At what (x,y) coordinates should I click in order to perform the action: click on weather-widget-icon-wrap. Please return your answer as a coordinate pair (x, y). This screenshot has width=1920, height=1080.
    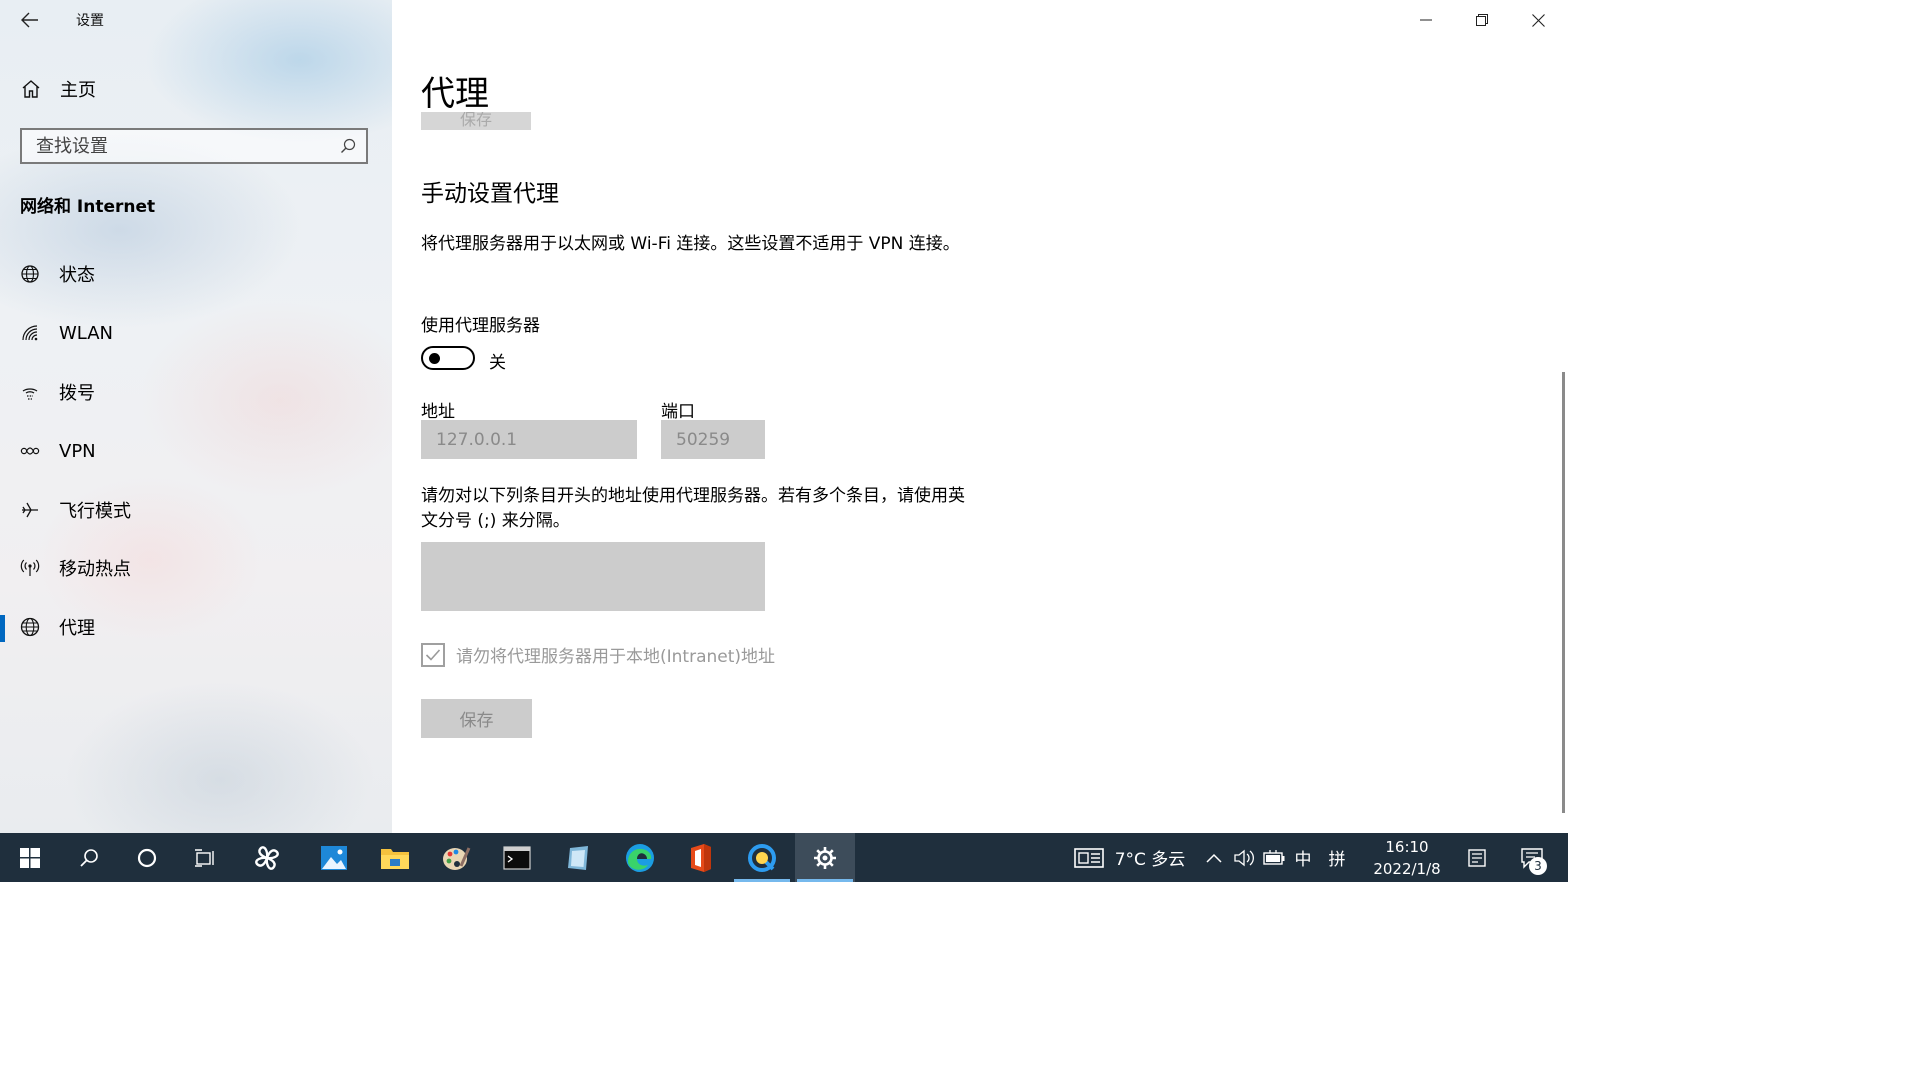
    Looking at the image, I should click on (1089, 857).